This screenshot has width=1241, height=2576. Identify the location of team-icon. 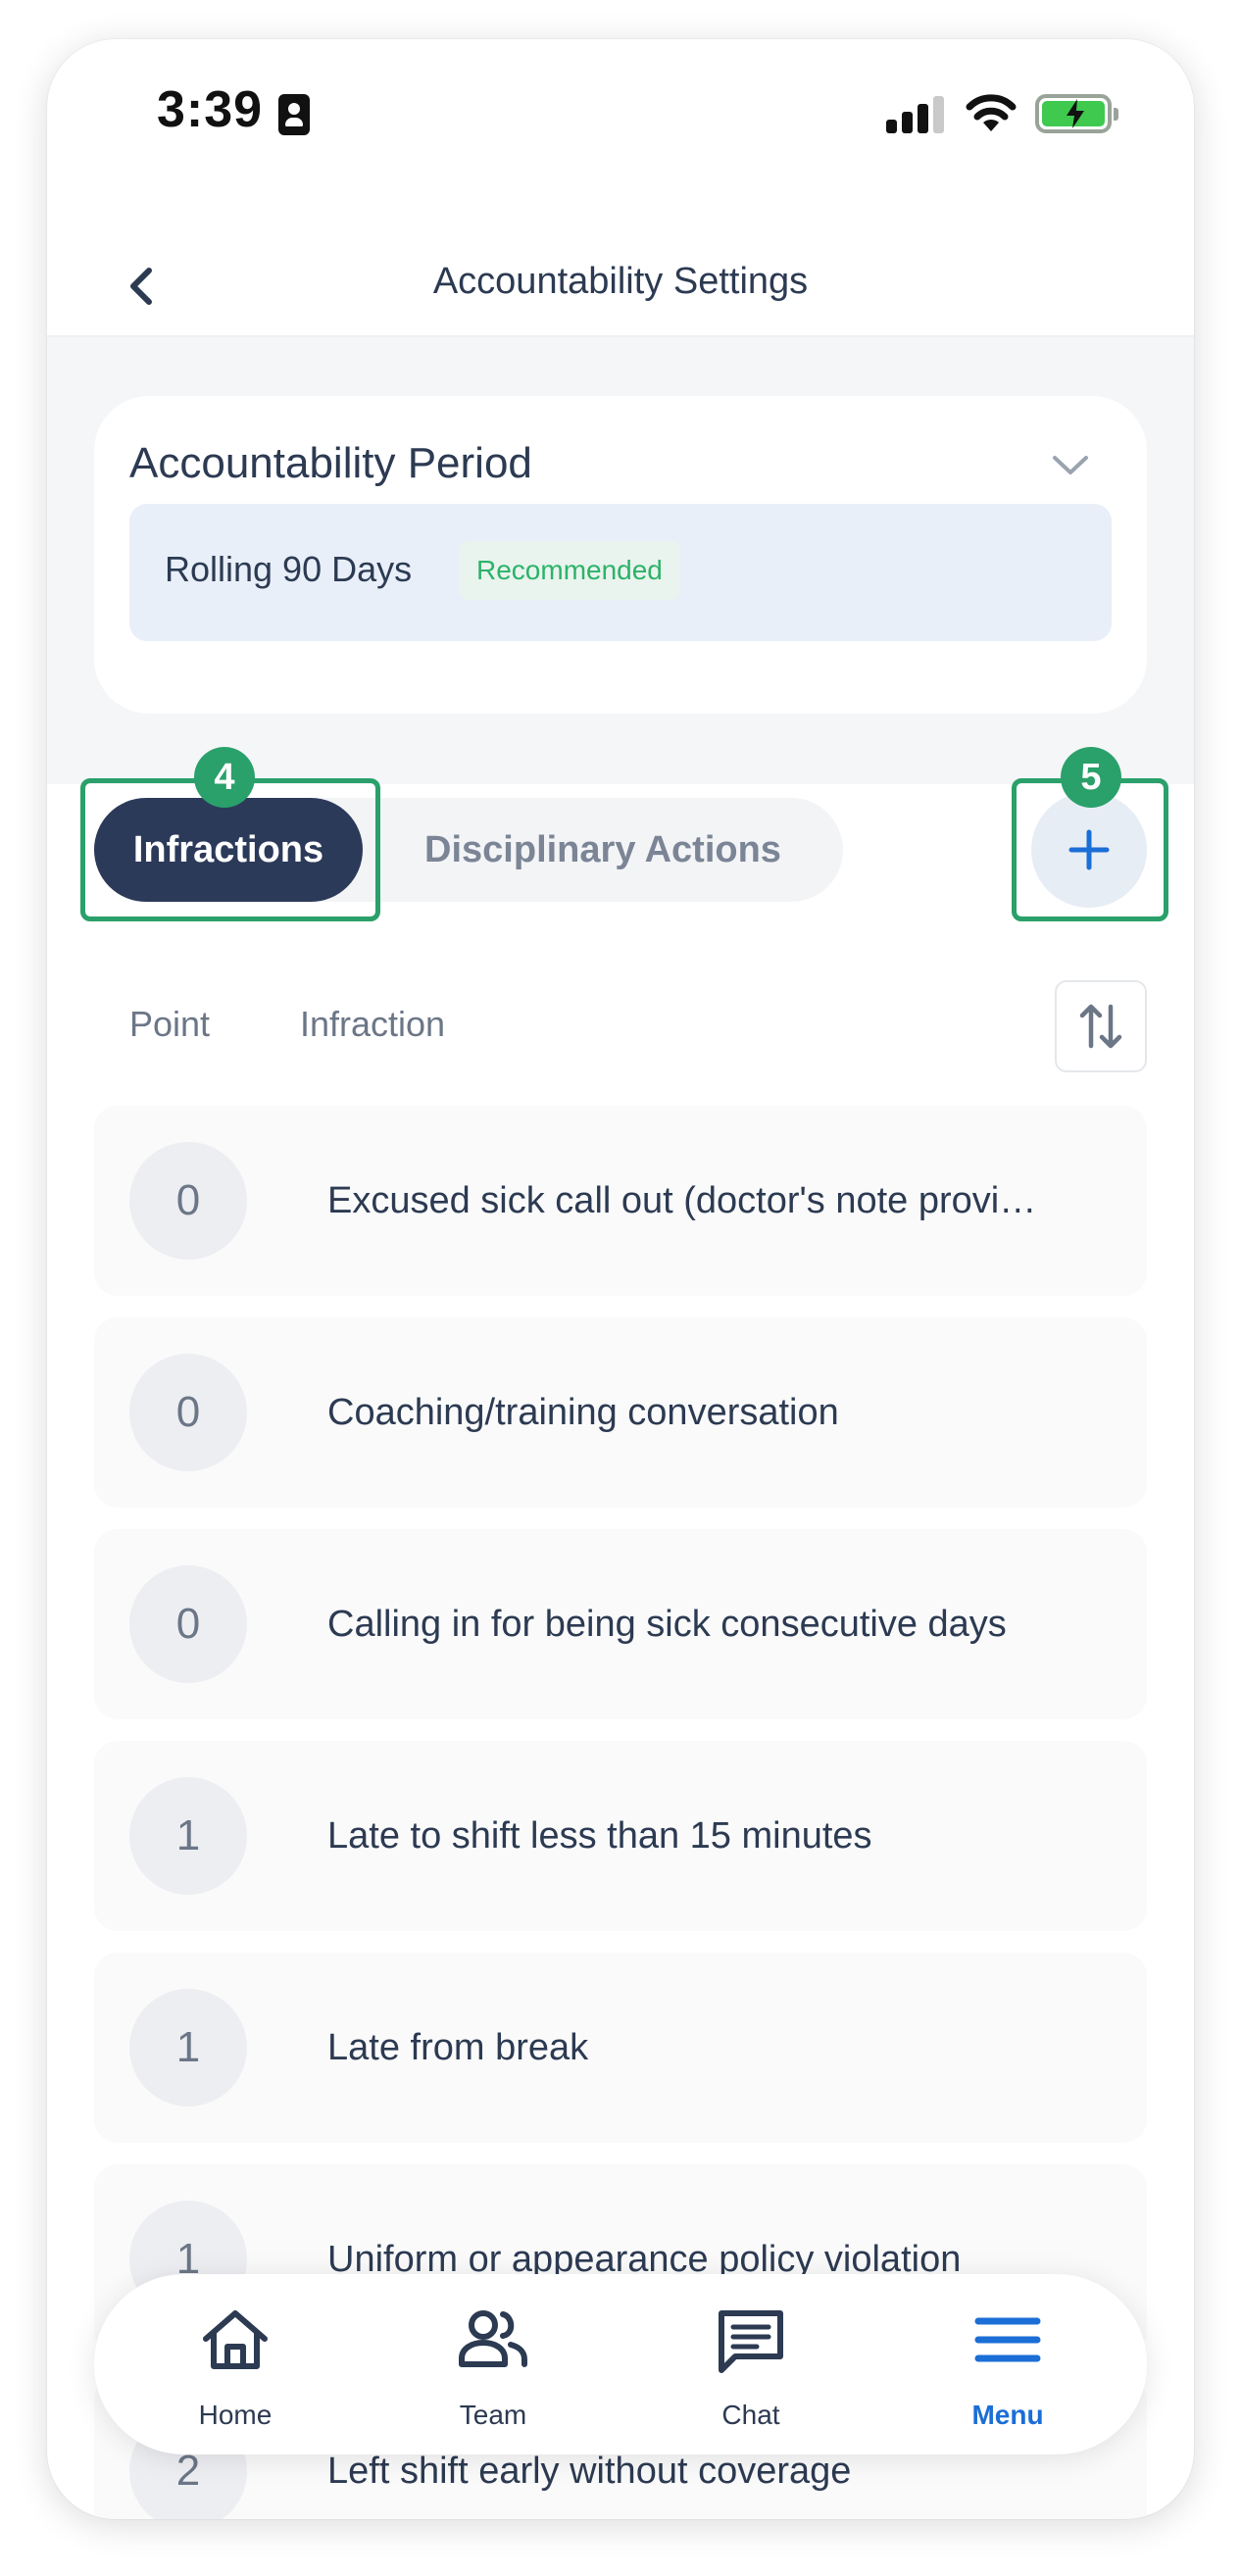
(493, 2338).